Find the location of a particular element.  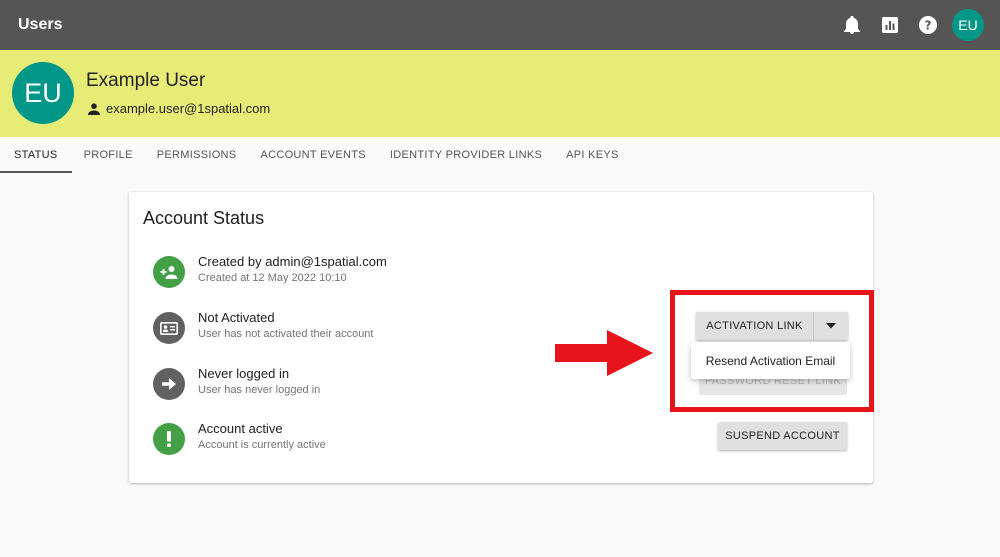

profile-email-row: example.user@1spatial.com is located at coordinates (179, 108).